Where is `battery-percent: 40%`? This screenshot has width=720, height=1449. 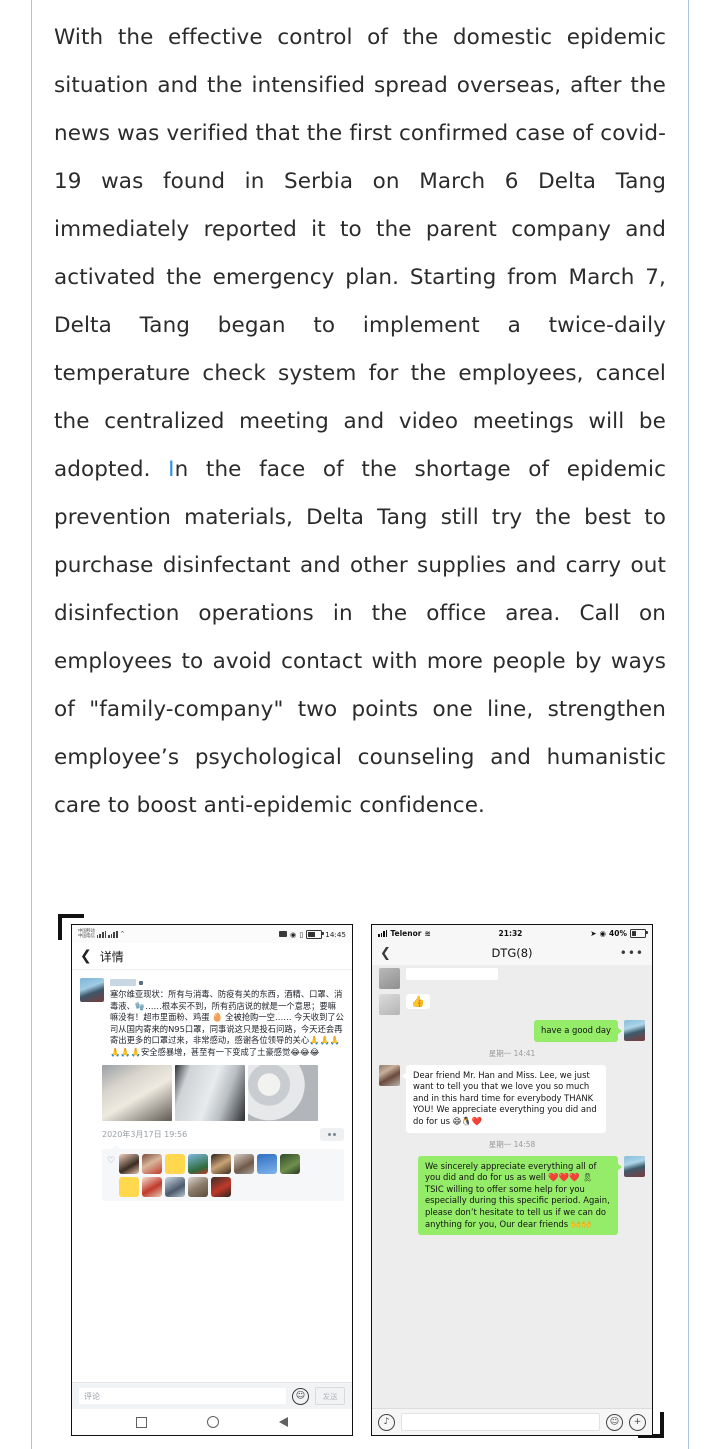
battery-percent: 40% is located at coordinates (618, 933).